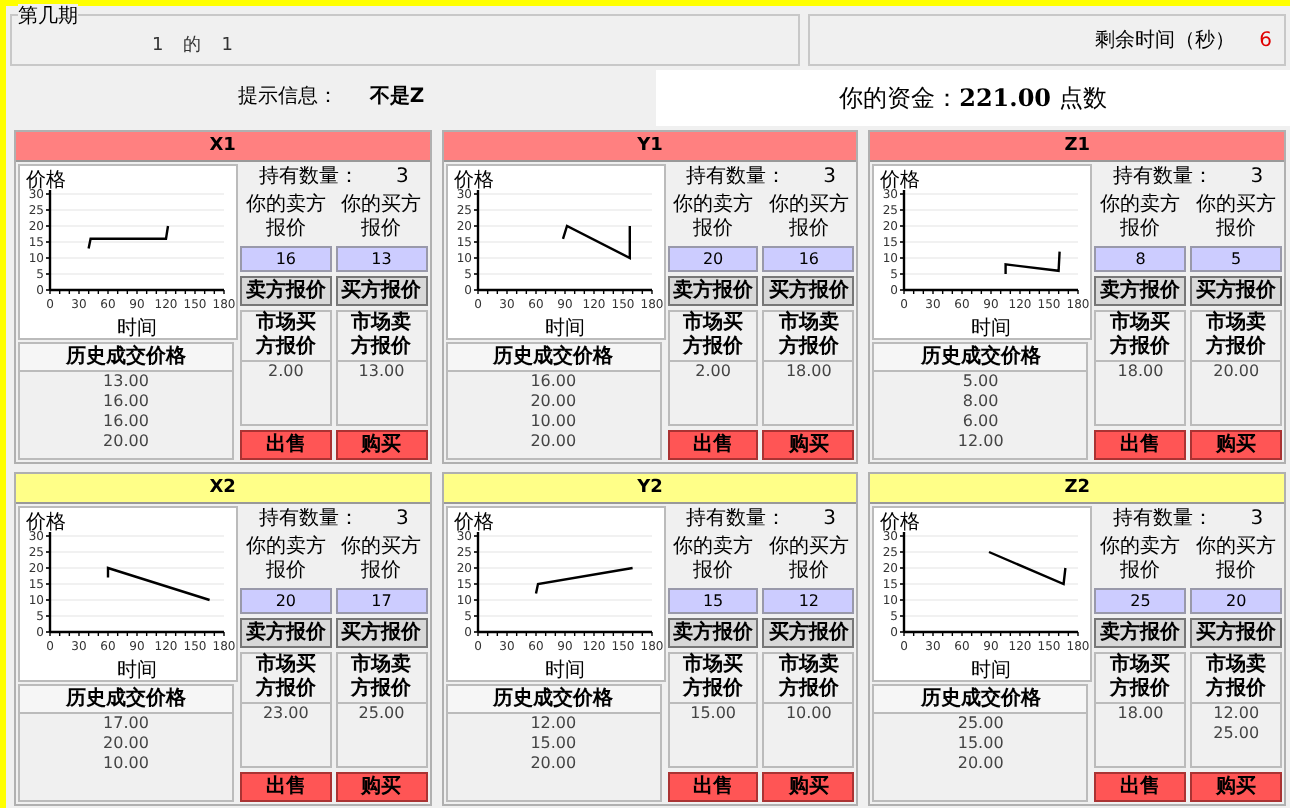 This screenshot has height=808, width=1290. I want to click on panel-title: Y1, so click(650, 147).